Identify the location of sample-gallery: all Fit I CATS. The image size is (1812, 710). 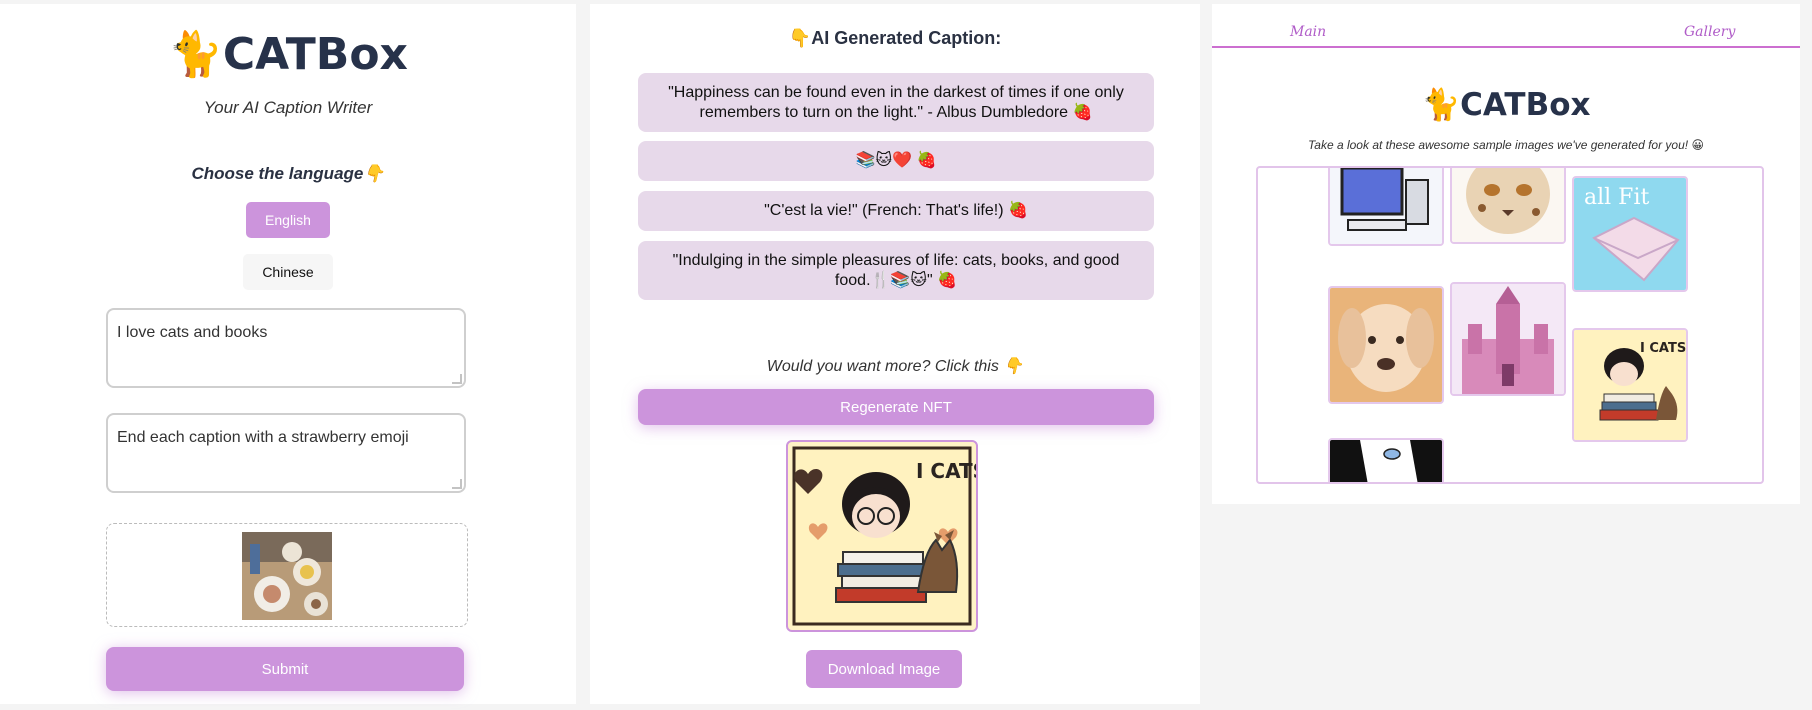
(1510, 325).